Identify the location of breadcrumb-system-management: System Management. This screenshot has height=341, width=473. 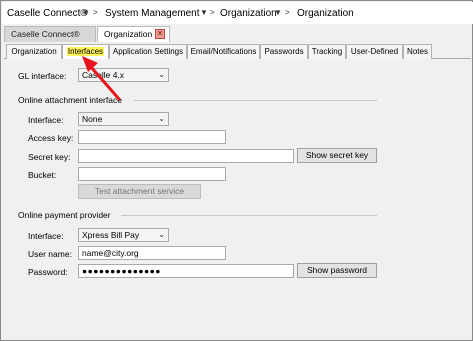
(152, 13).